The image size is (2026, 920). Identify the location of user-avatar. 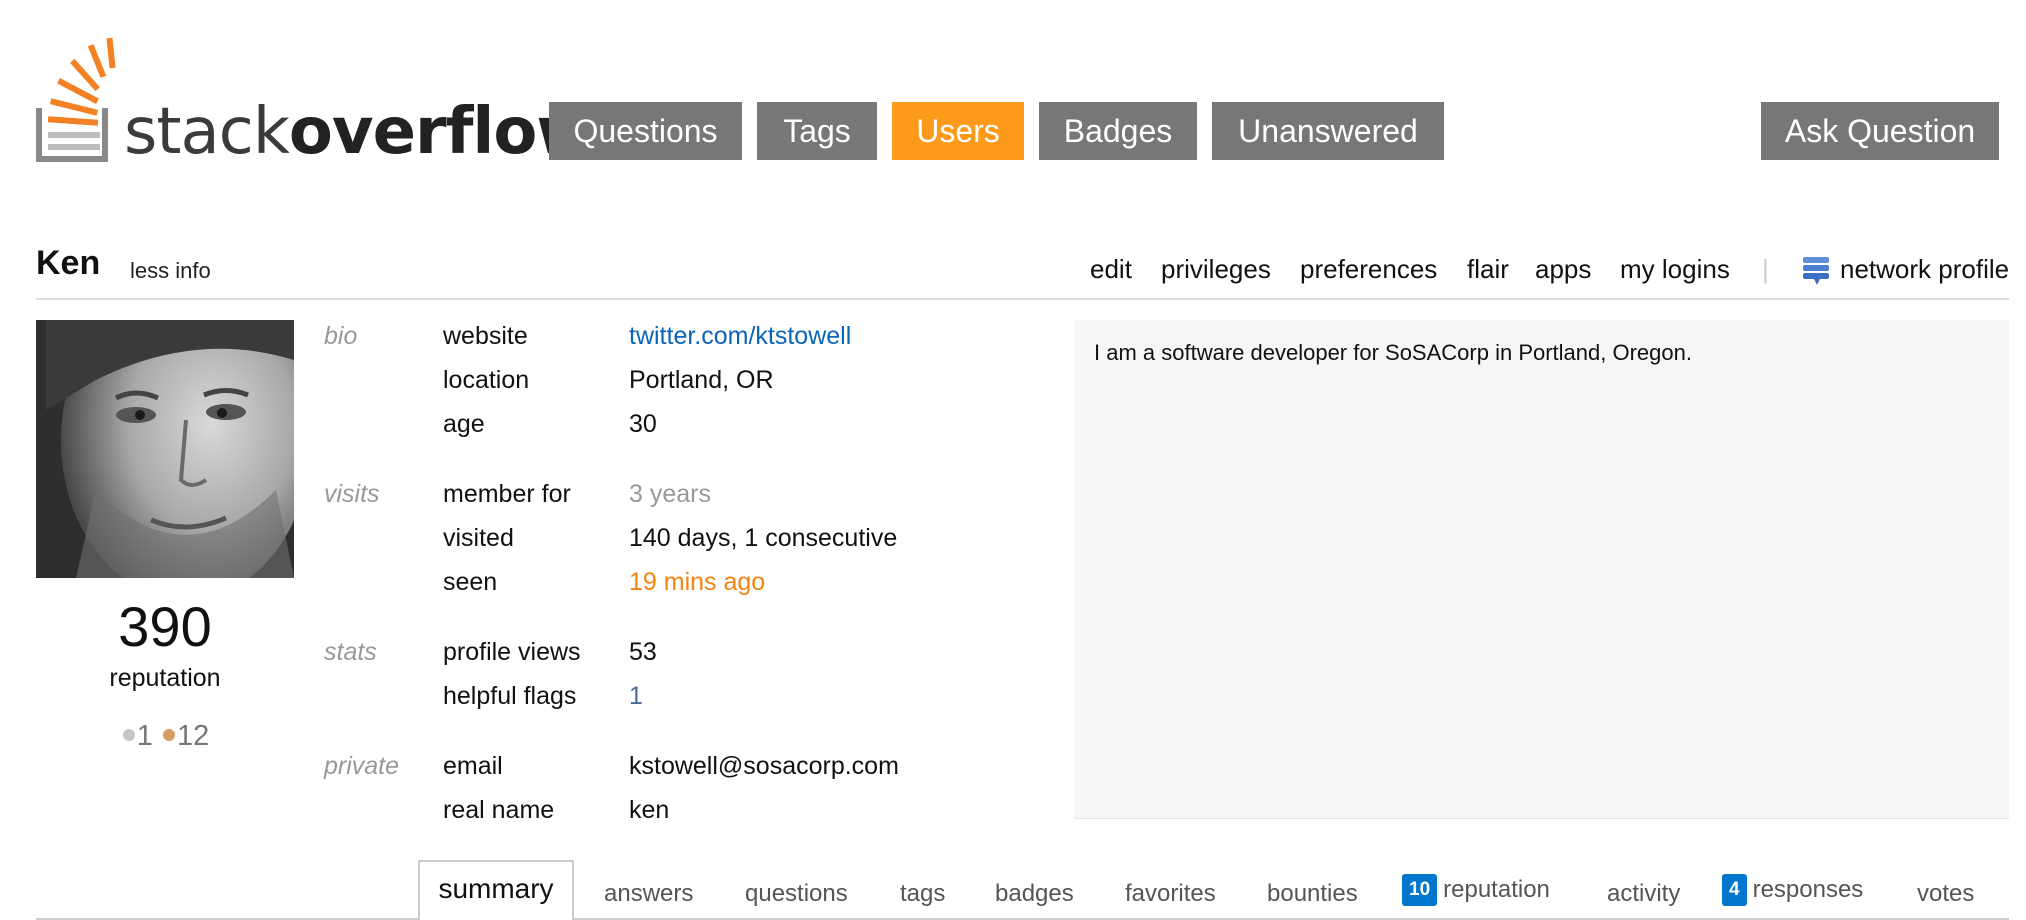
(165, 449).